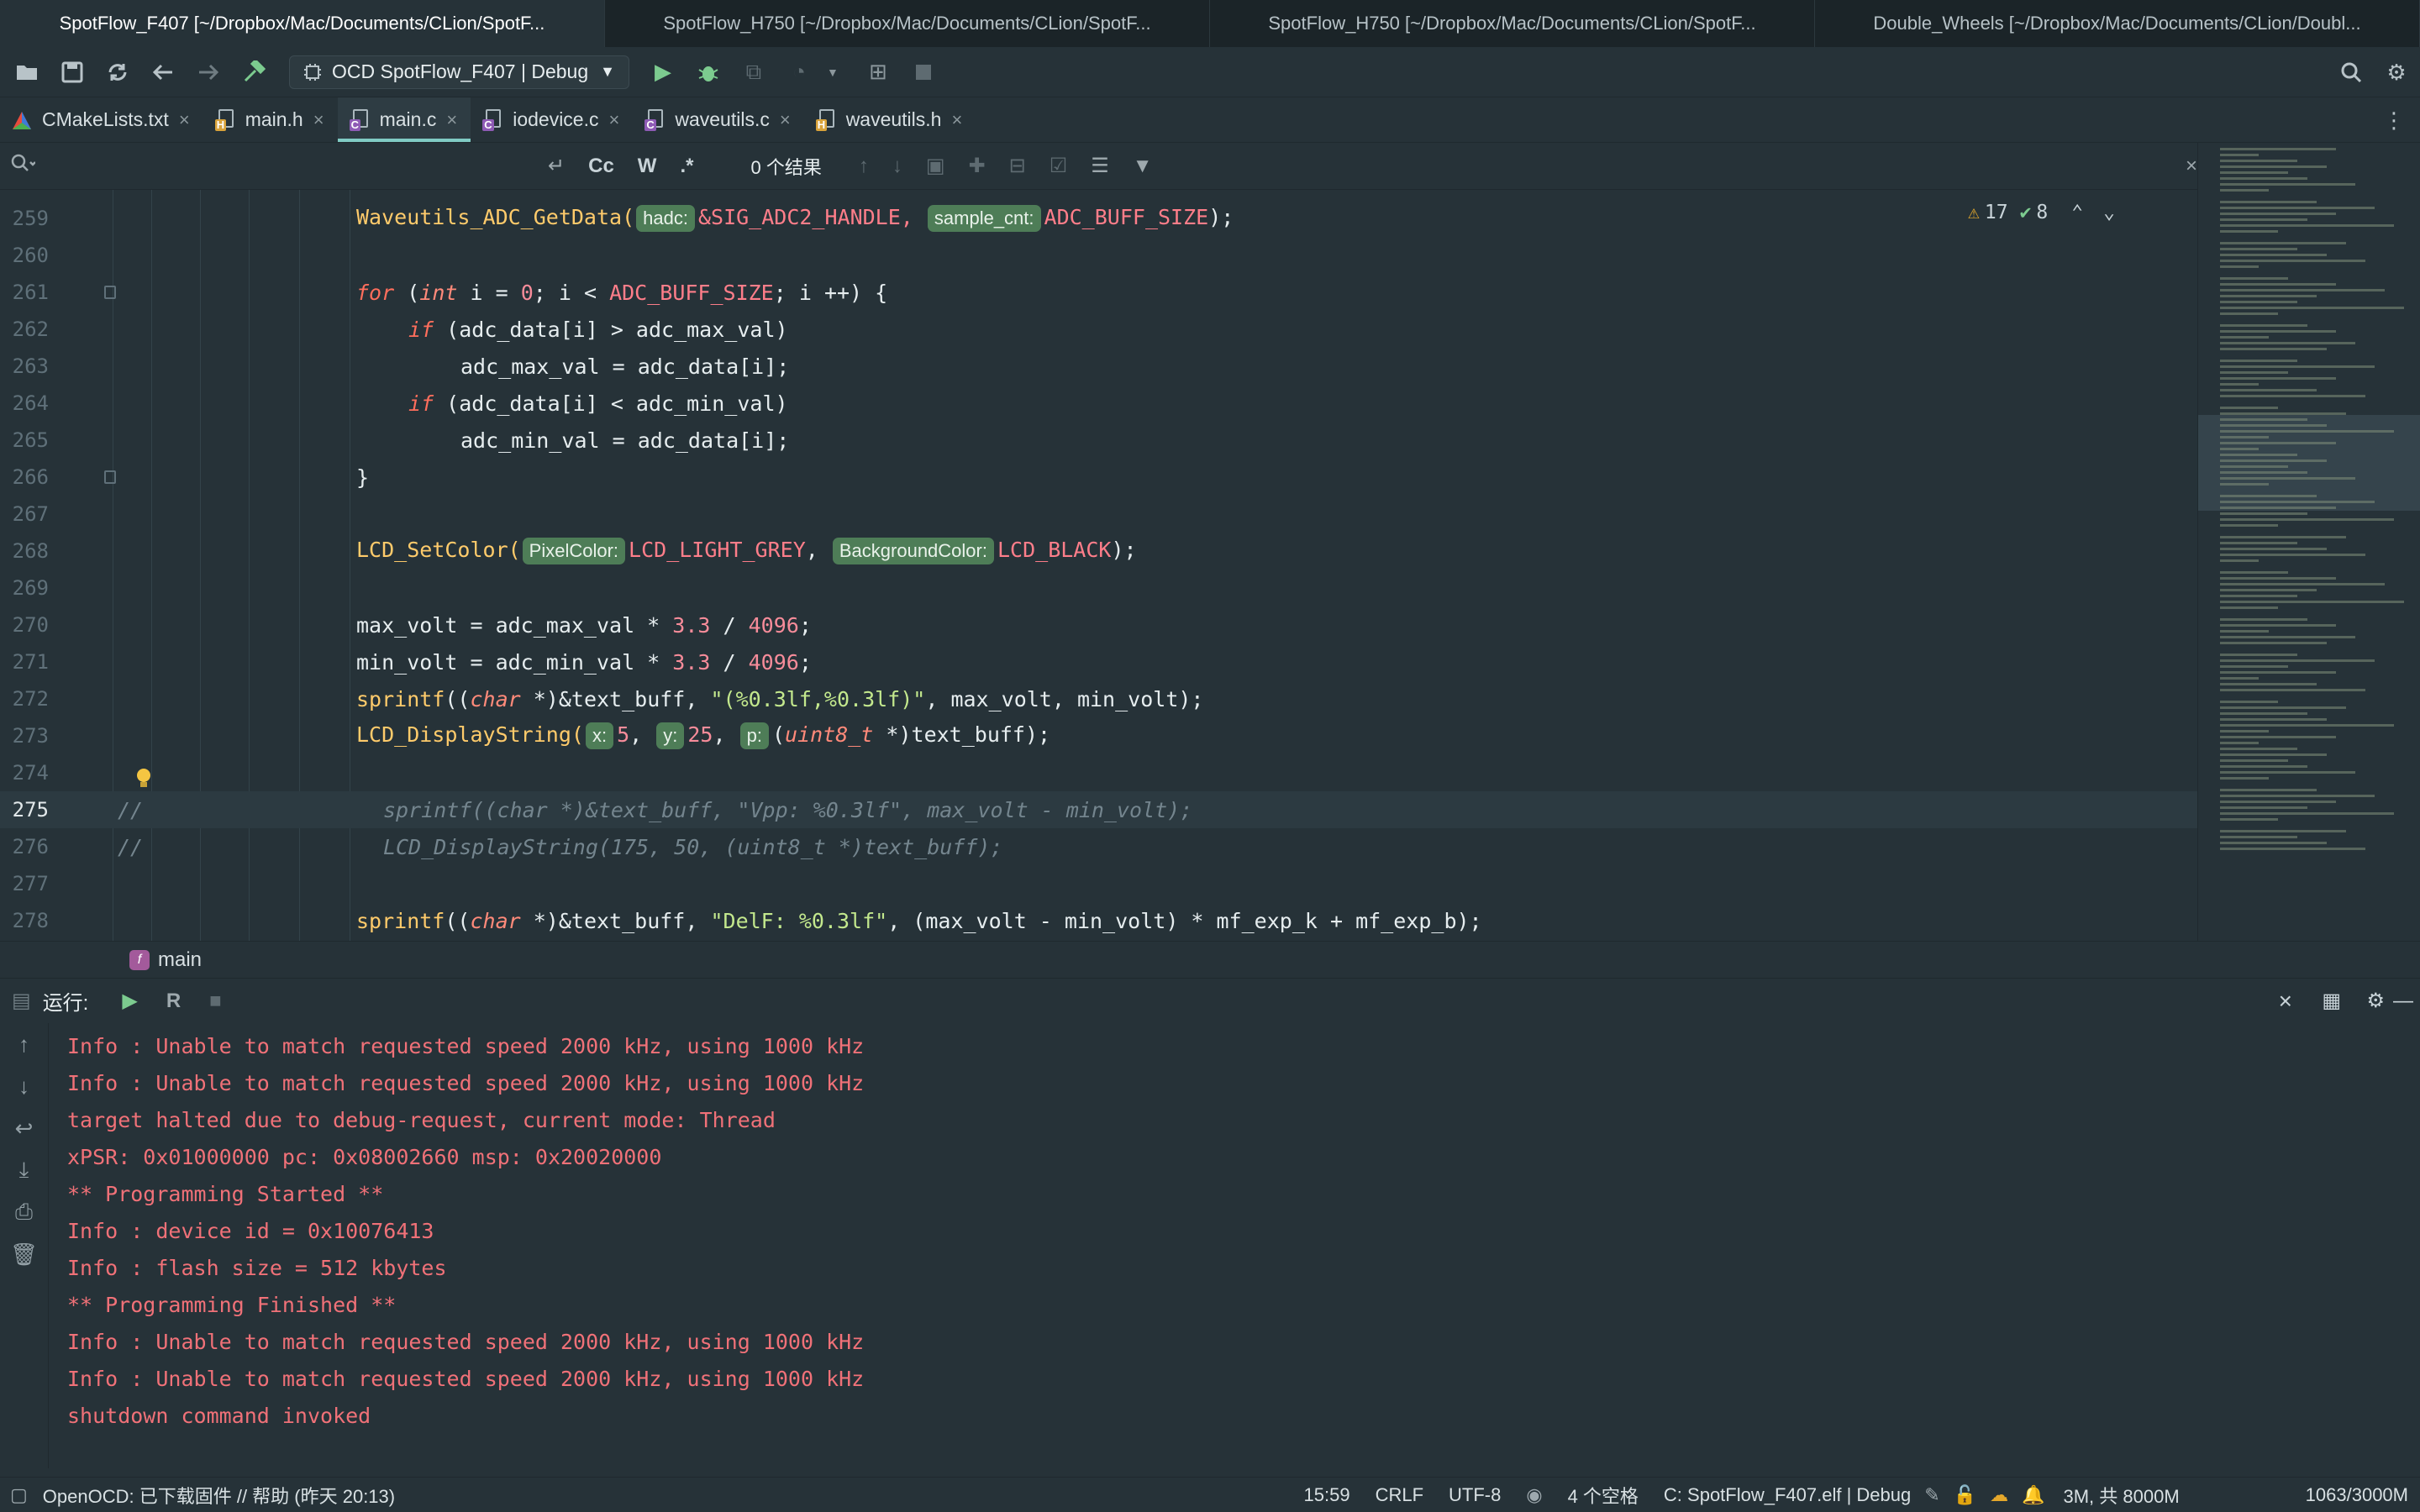 The height and width of the screenshot is (1512, 2420). I want to click on filter-options-icon: ☰, so click(1100, 166).